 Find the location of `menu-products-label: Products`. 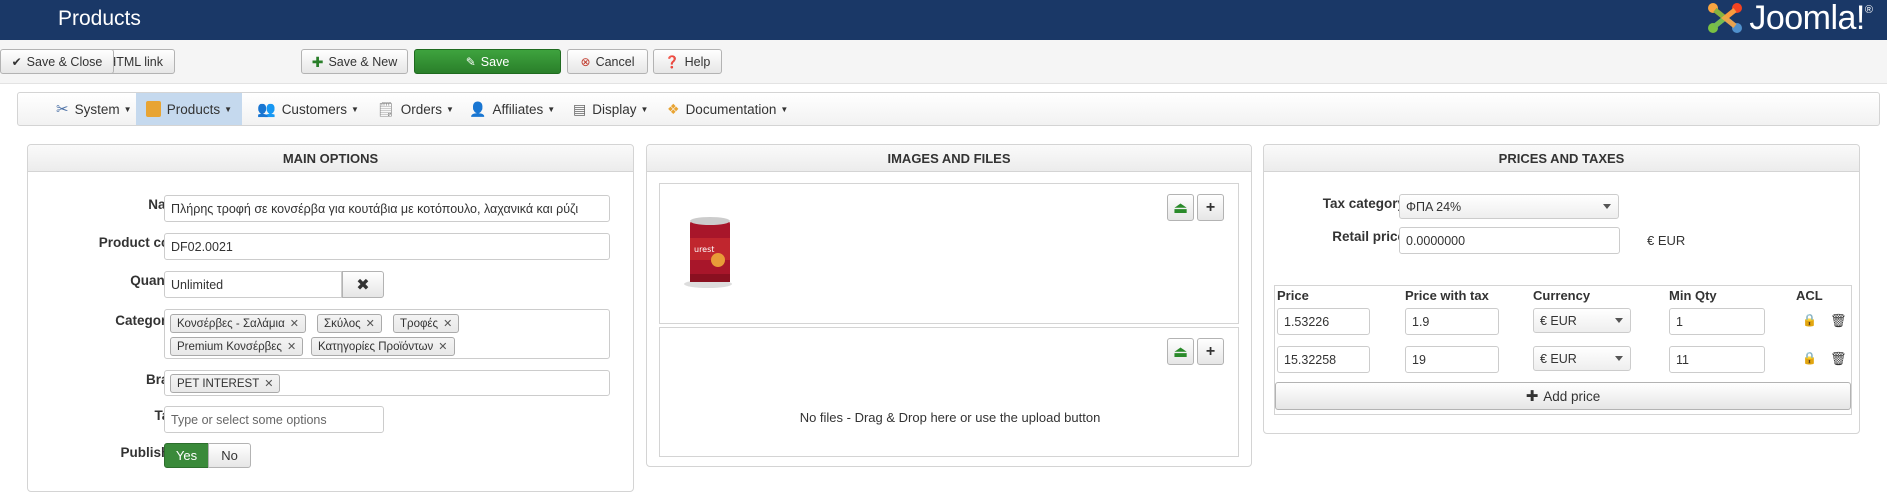

menu-products-label: Products is located at coordinates (193, 109).